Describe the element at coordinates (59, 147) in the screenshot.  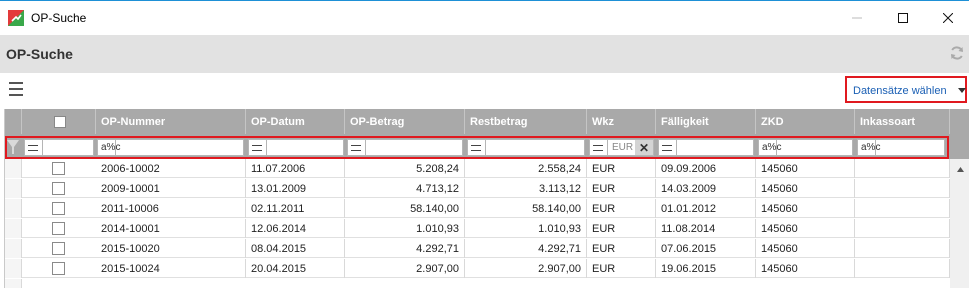
I see `filter-select-column` at that location.